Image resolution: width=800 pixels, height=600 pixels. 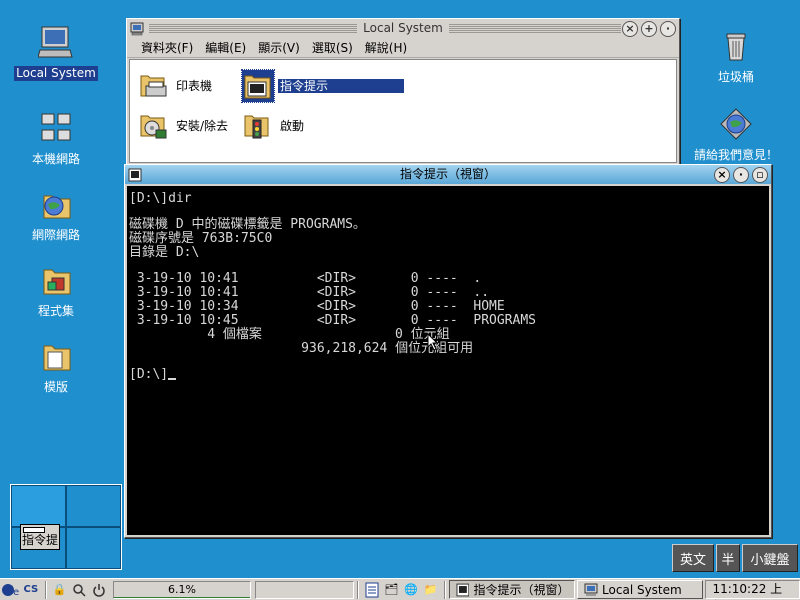 I want to click on ime-toolbar: 英文 半 小鍵盤, so click(x=735, y=558).